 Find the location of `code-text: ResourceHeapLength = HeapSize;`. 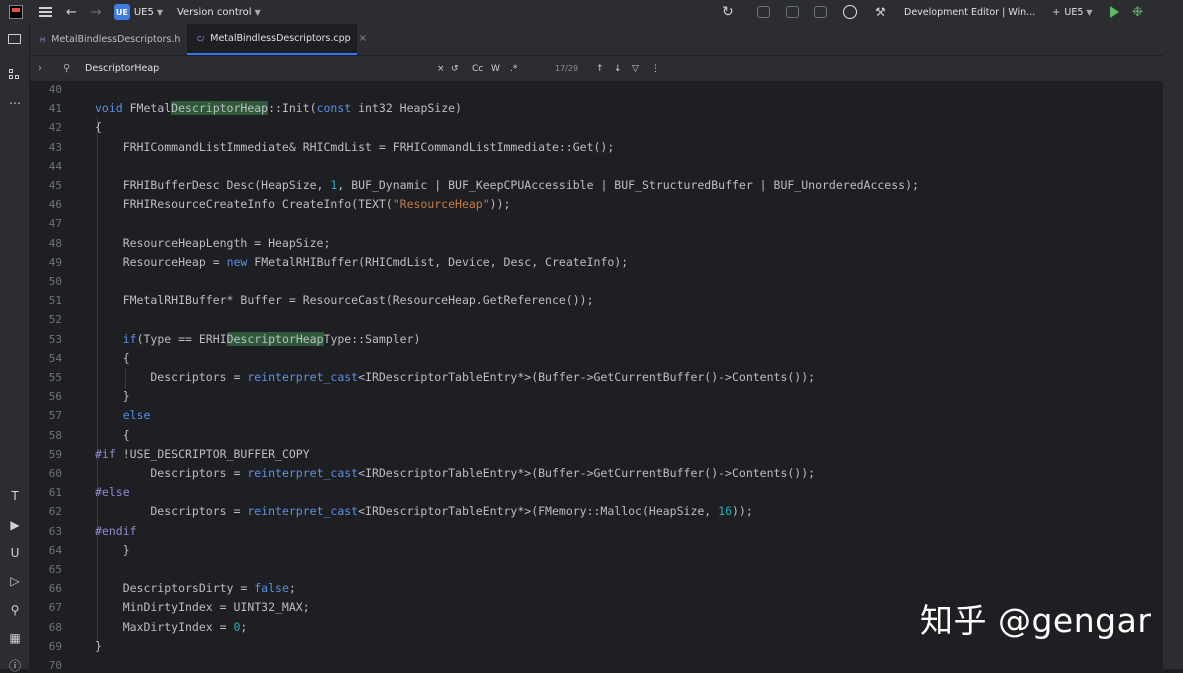

code-text: ResourceHeapLength = HeapSize; is located at coordinates (213, 243).